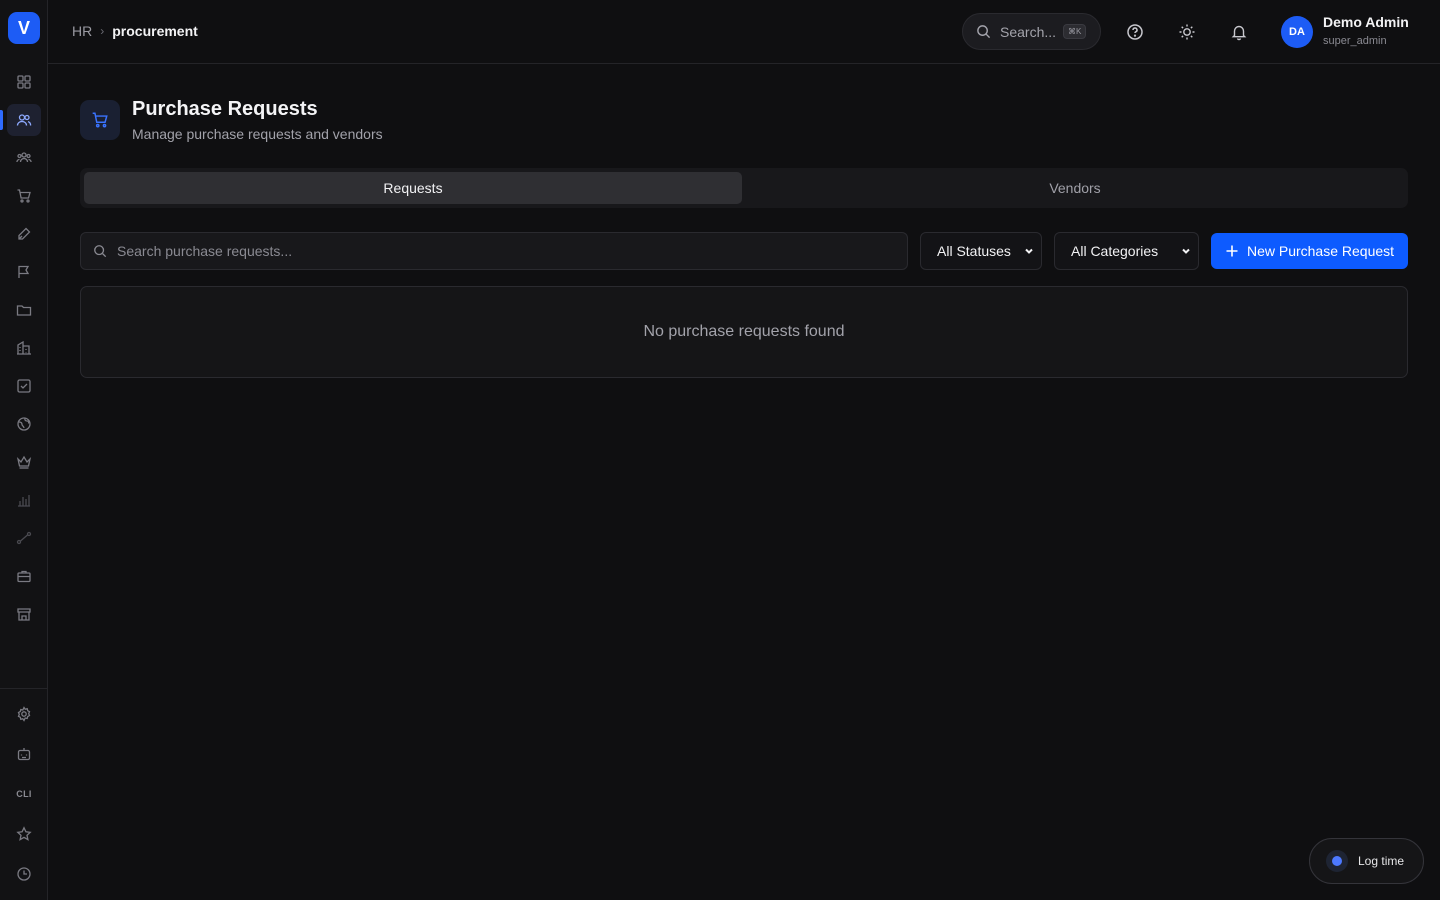 The width and height of the screenshot is (1440, 900). I want to click on sidebar-item-tasks, so click(24, 386).